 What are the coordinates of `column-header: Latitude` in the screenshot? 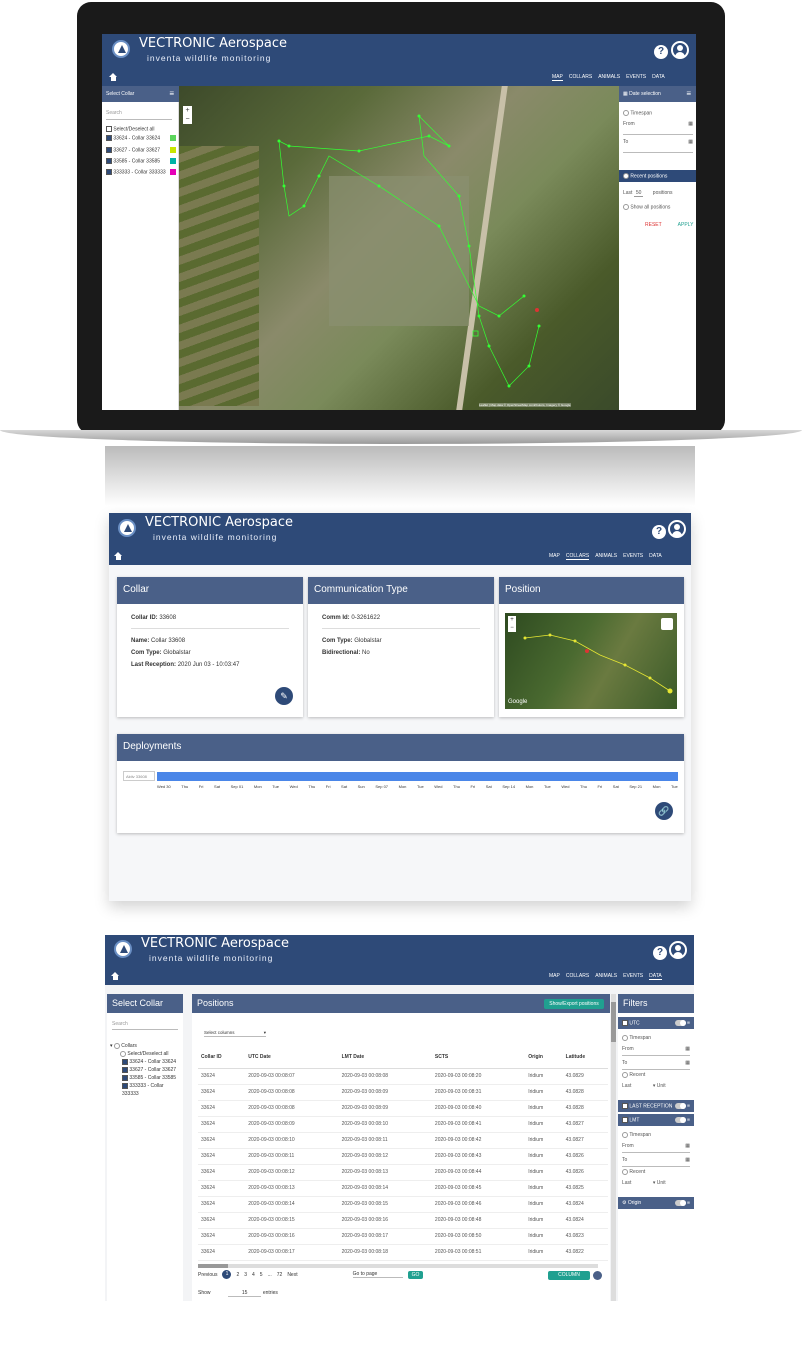 It's located at (585, 1057).